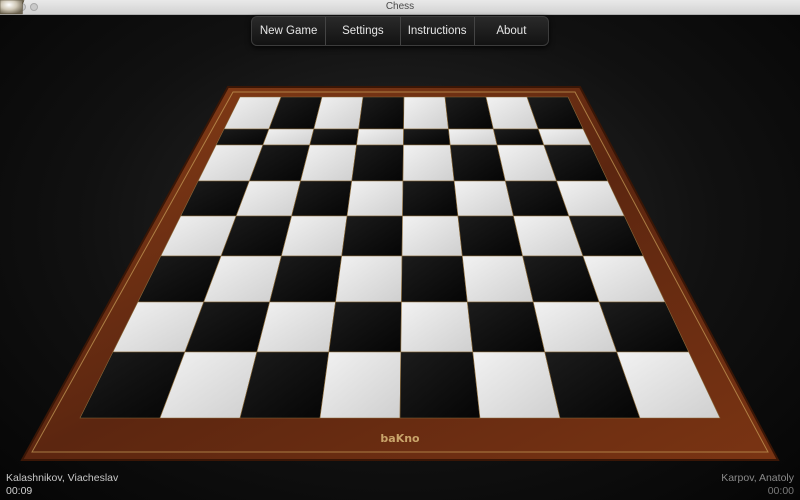 This screenshot has width=800, height=500. What do you see at coordinates (483, 198) in the screenshot?
I see `square-f5` at bounding box center [483, 198].